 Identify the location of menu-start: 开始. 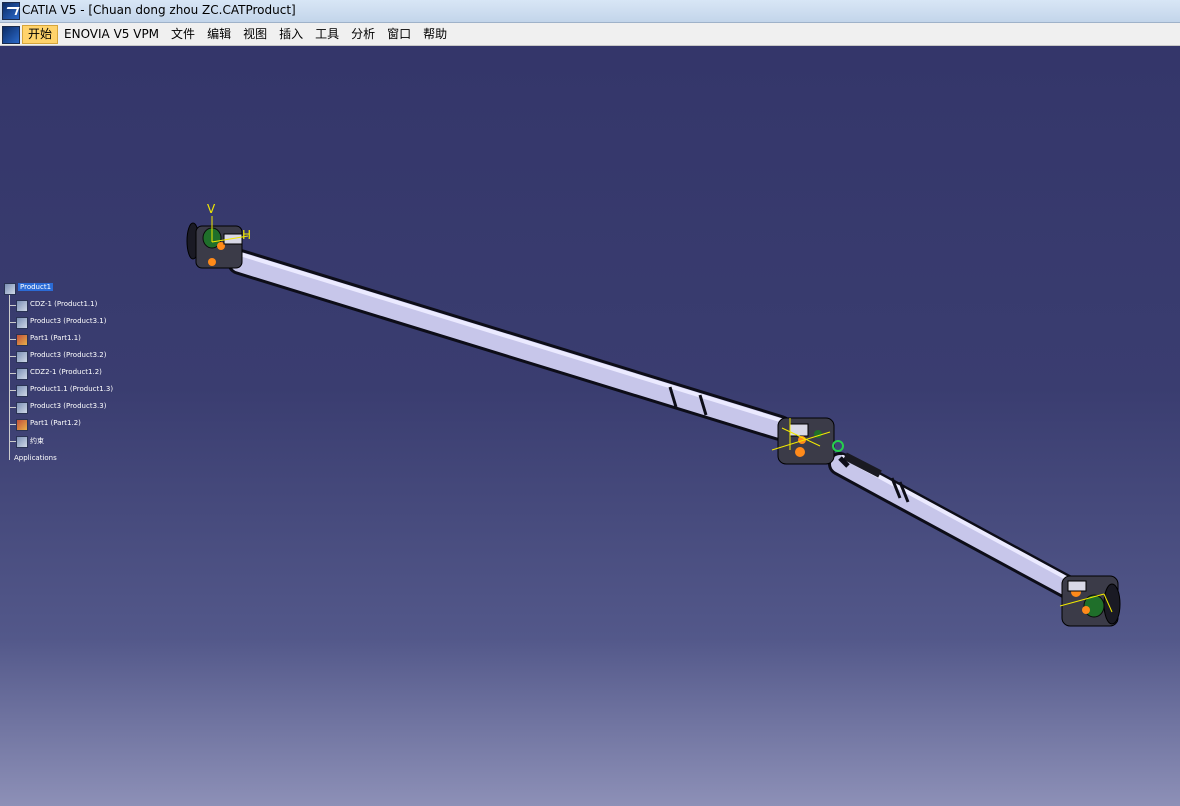
(40, 34).